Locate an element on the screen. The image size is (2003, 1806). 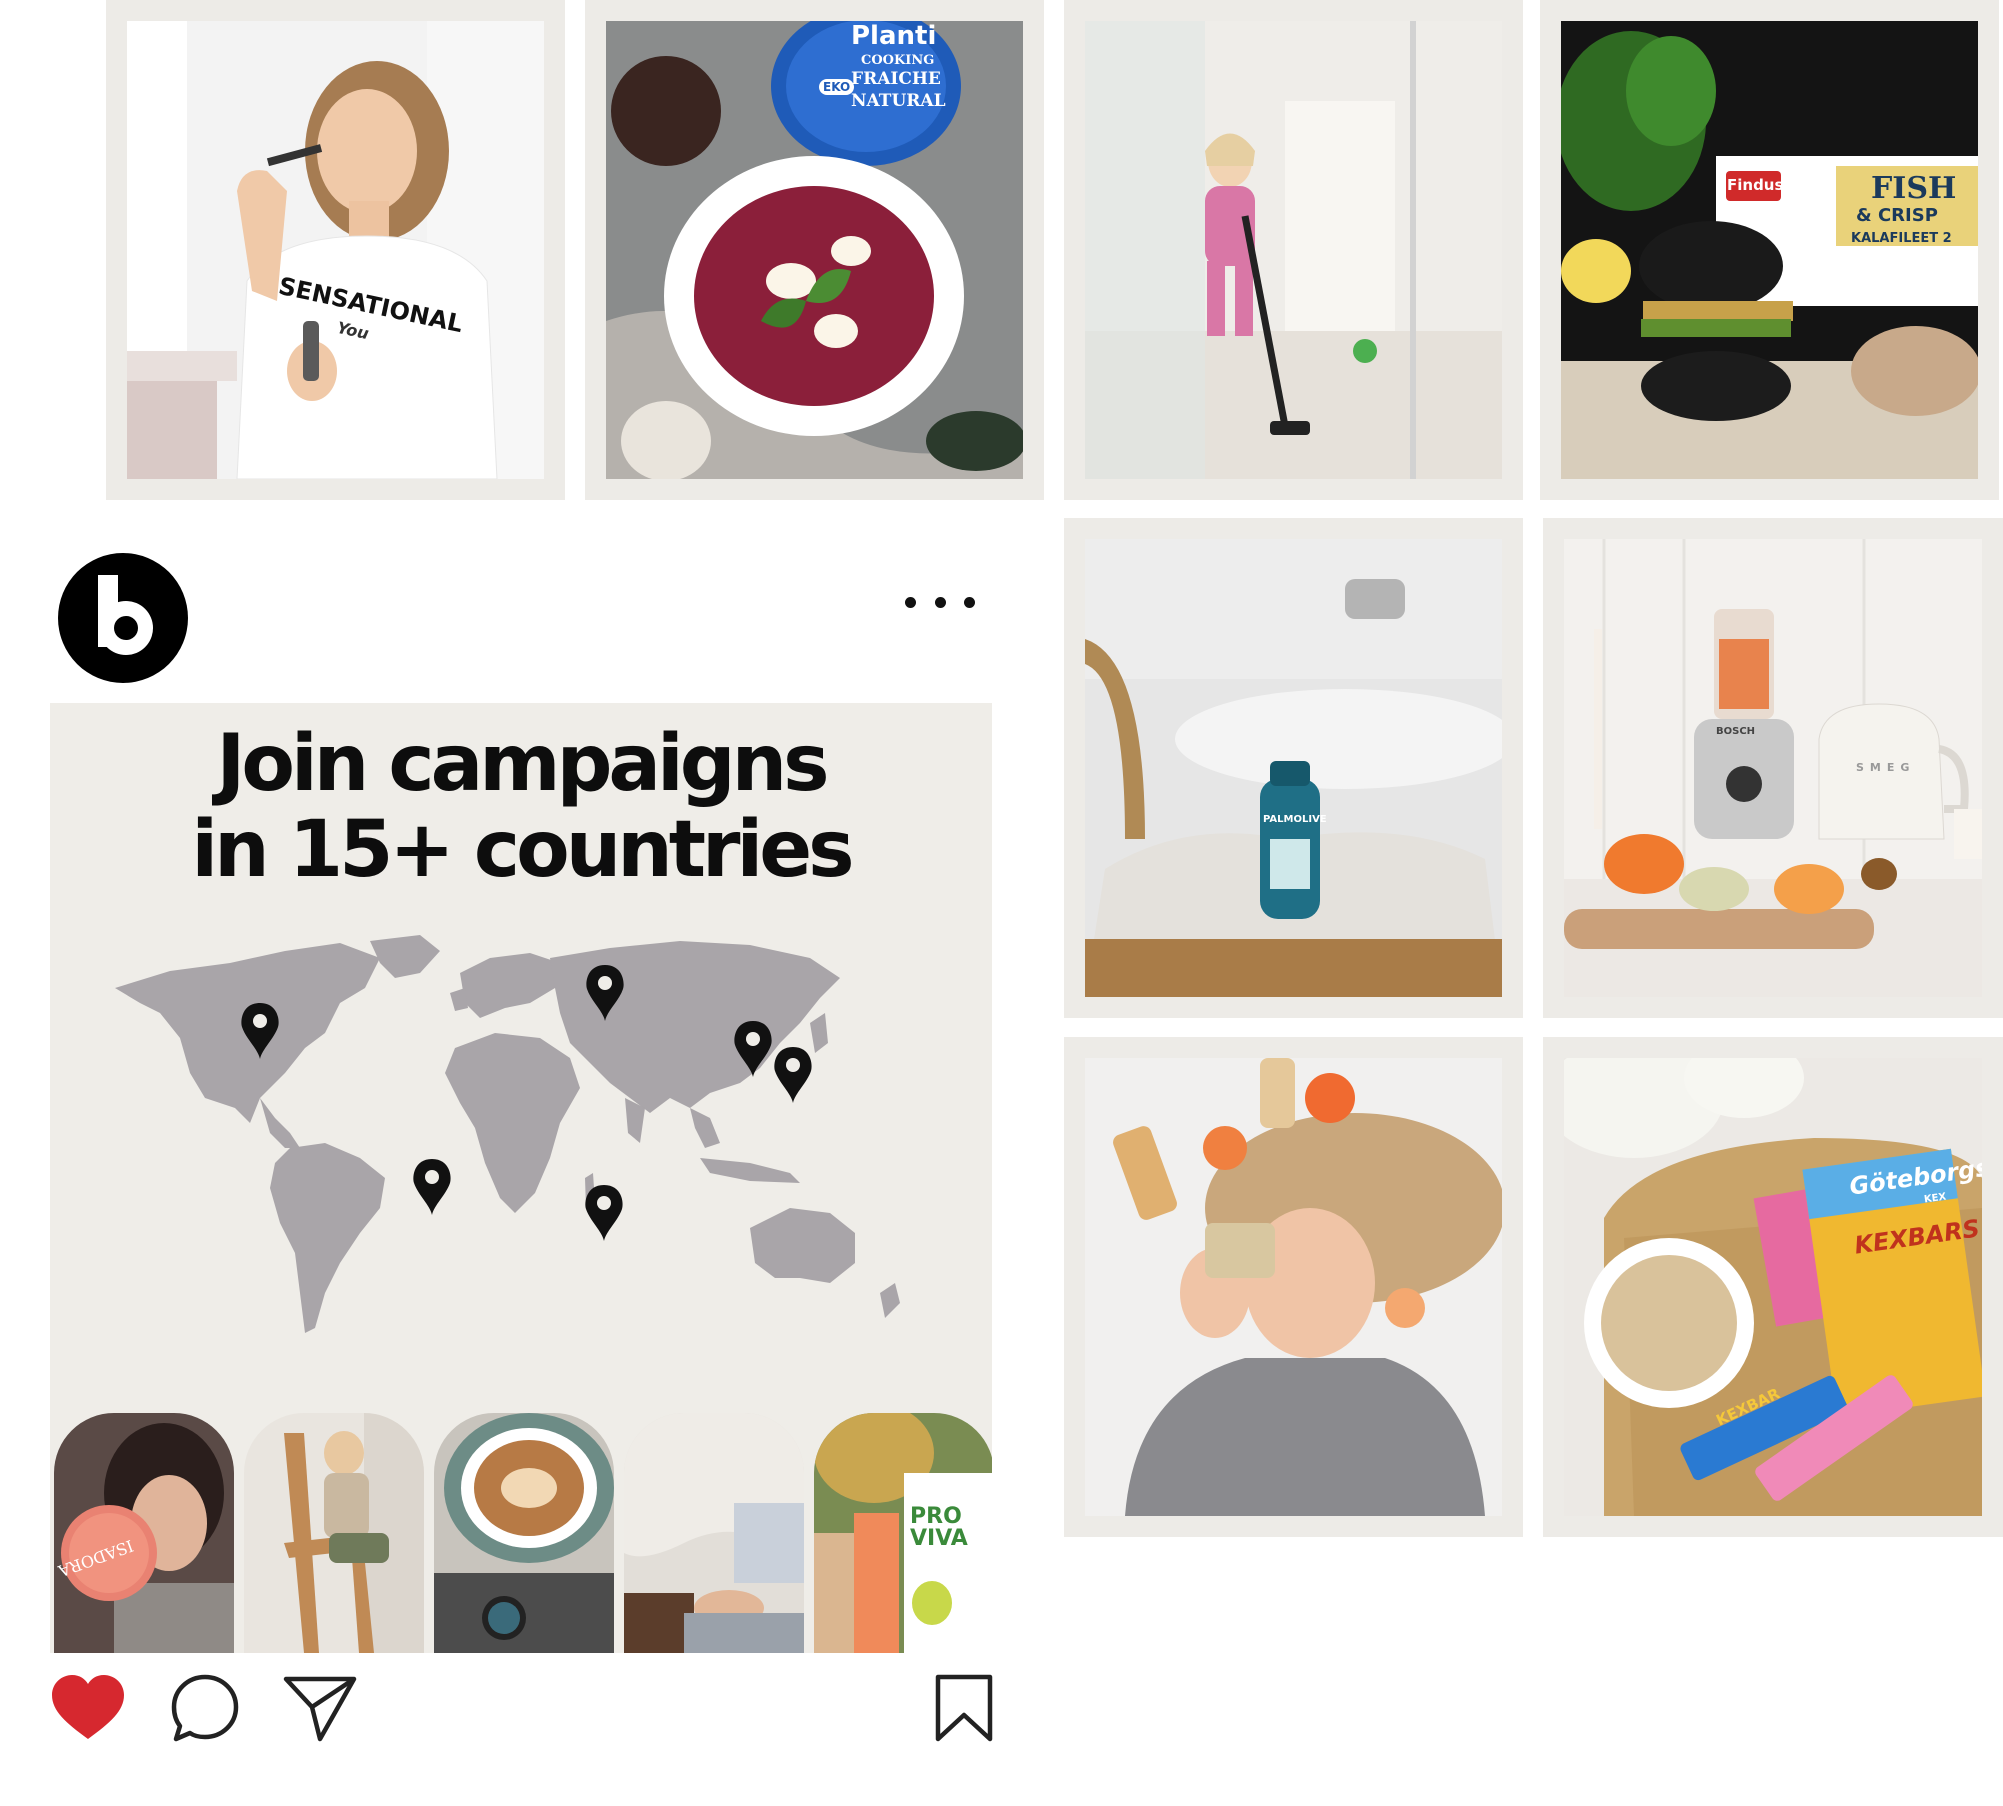
photo-woman-flowers is located at coordinates (1293, 1287).